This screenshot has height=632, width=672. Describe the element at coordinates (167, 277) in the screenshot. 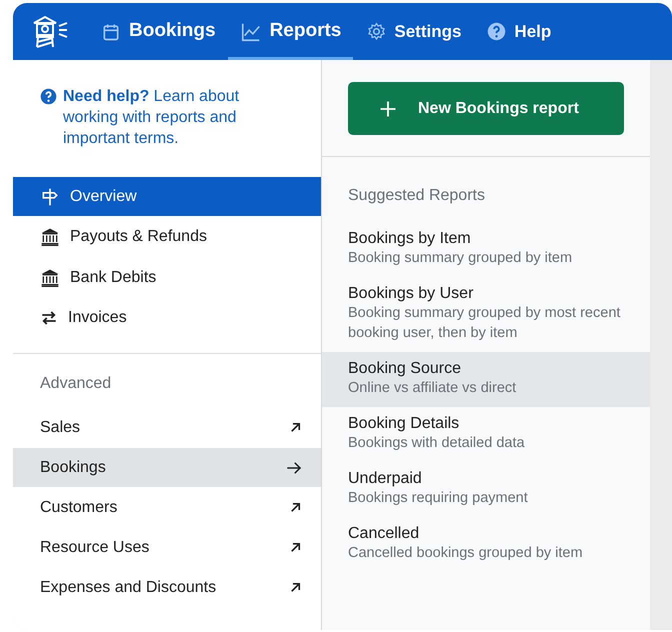

I see `menu-item: Bank Debits` at that location.